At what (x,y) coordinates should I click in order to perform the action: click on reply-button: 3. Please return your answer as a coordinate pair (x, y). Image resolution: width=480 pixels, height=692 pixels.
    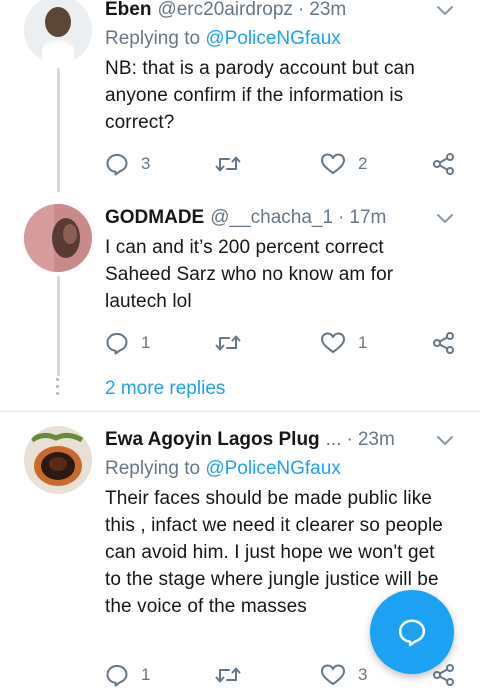
    Looking at the image, I should click on (127, 164).